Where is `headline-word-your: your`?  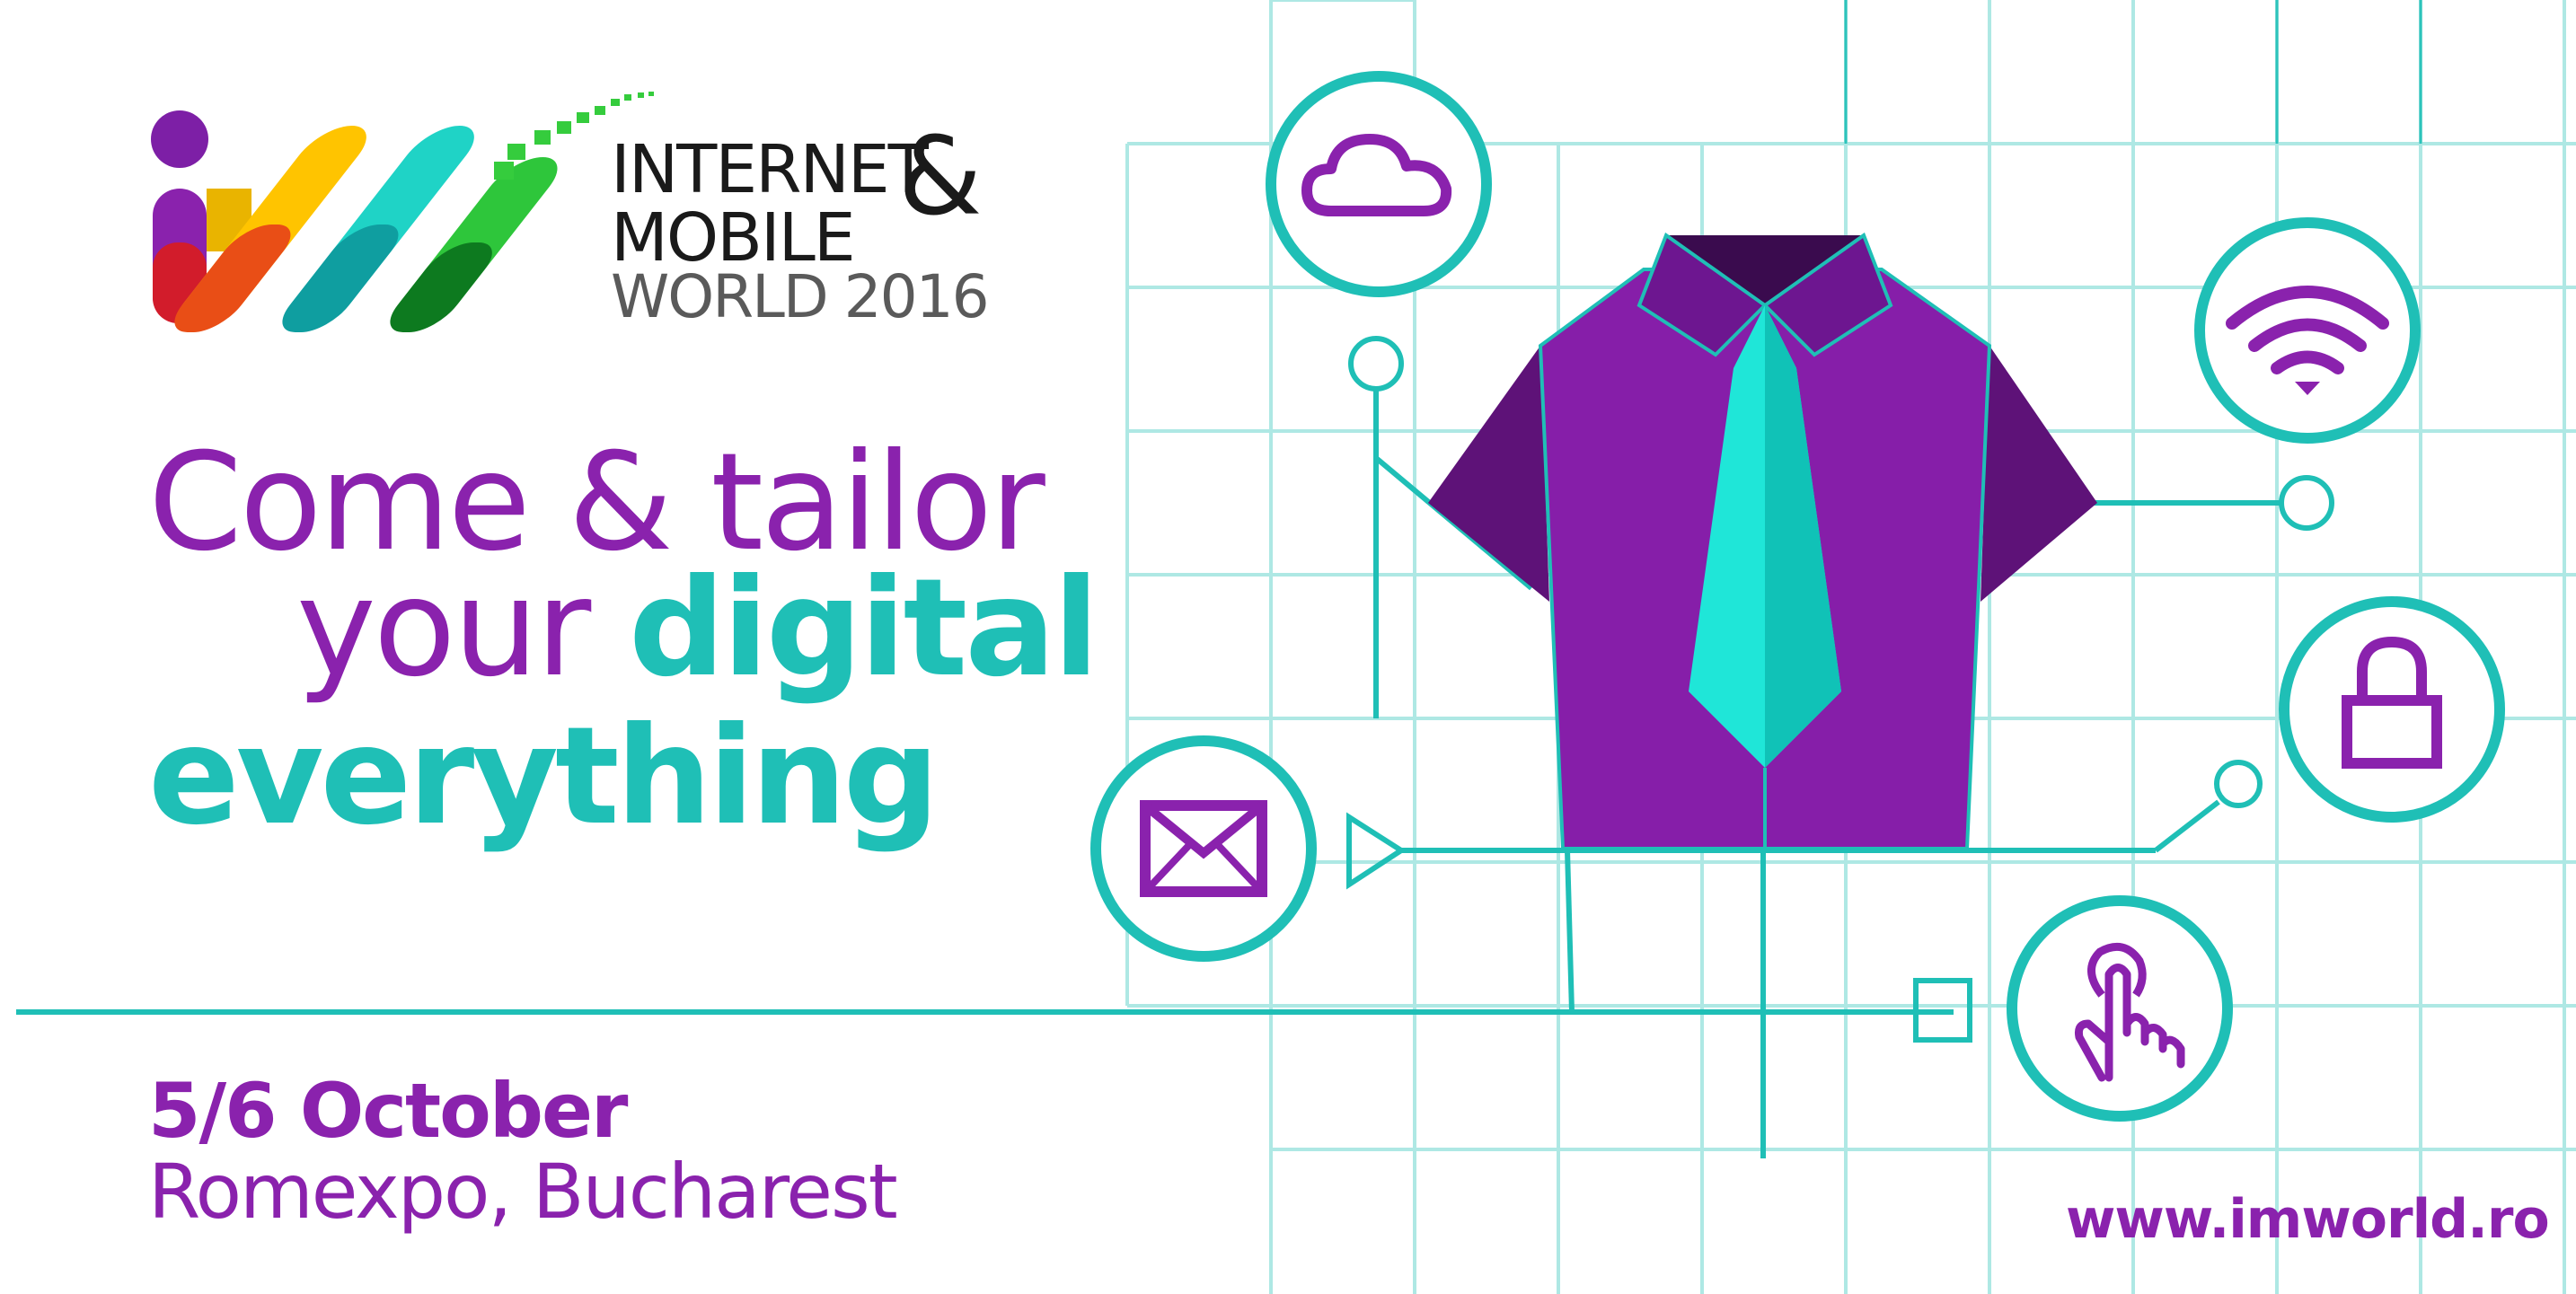 headline-word-your: your is located at coordinates (443, 628).